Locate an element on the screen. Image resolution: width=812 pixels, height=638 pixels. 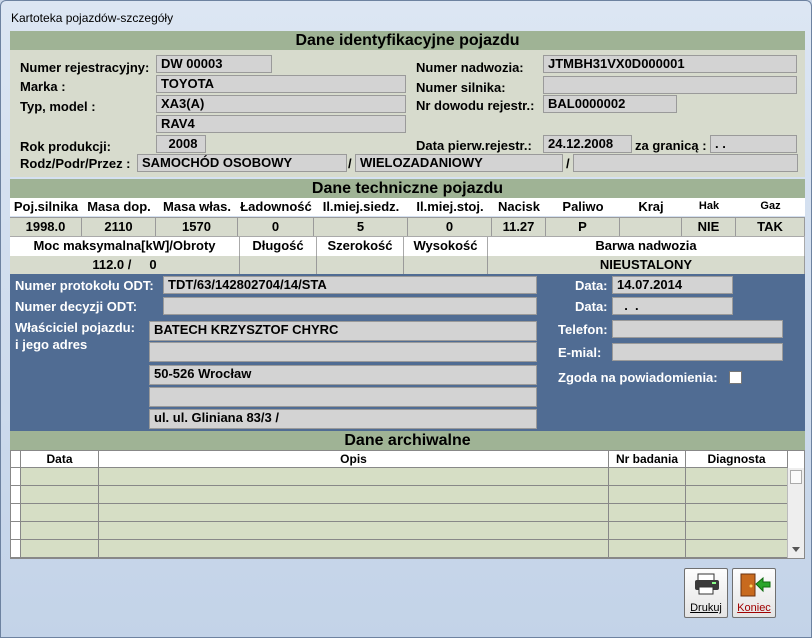
moc-value: 112.0 / 0 is located at coordinates (125, 265).